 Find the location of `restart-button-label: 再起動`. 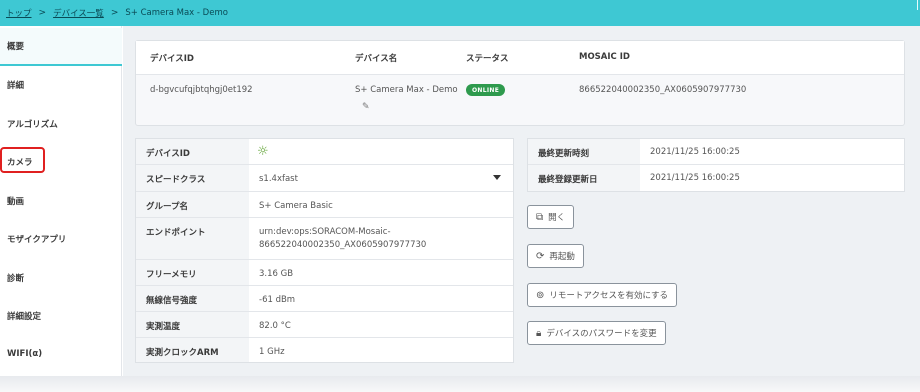

restart-button-label: 再起動 is located at coordinates (562, 257).